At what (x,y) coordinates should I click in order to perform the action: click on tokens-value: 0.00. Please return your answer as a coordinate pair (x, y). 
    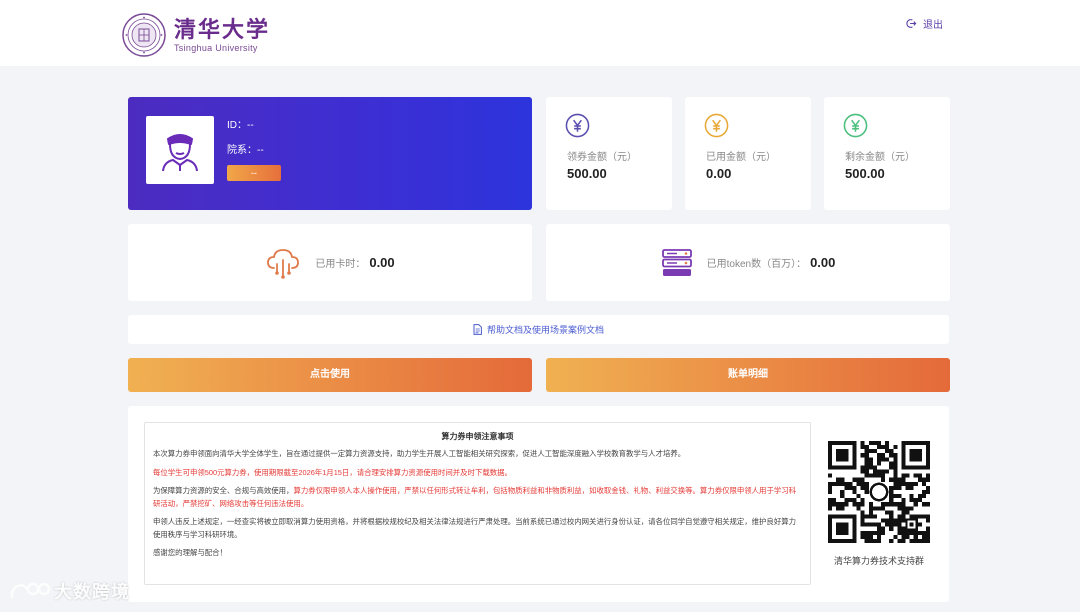
    Looking at the image, I should click on (823, 262).